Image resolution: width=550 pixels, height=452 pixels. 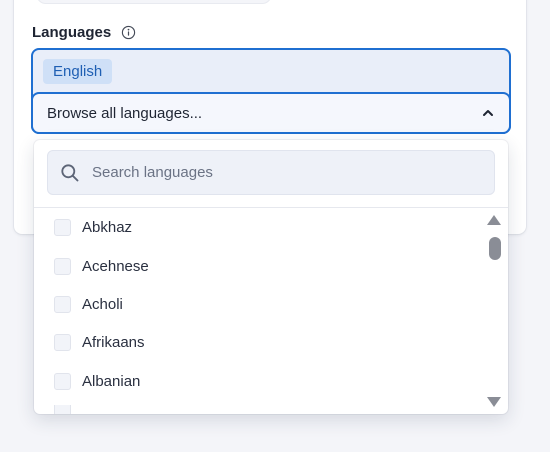 What do you see at coordinates (113, 342) in the screenshot?
I see `list-item-label: Afrikaans` at bounding box center [113, 342].